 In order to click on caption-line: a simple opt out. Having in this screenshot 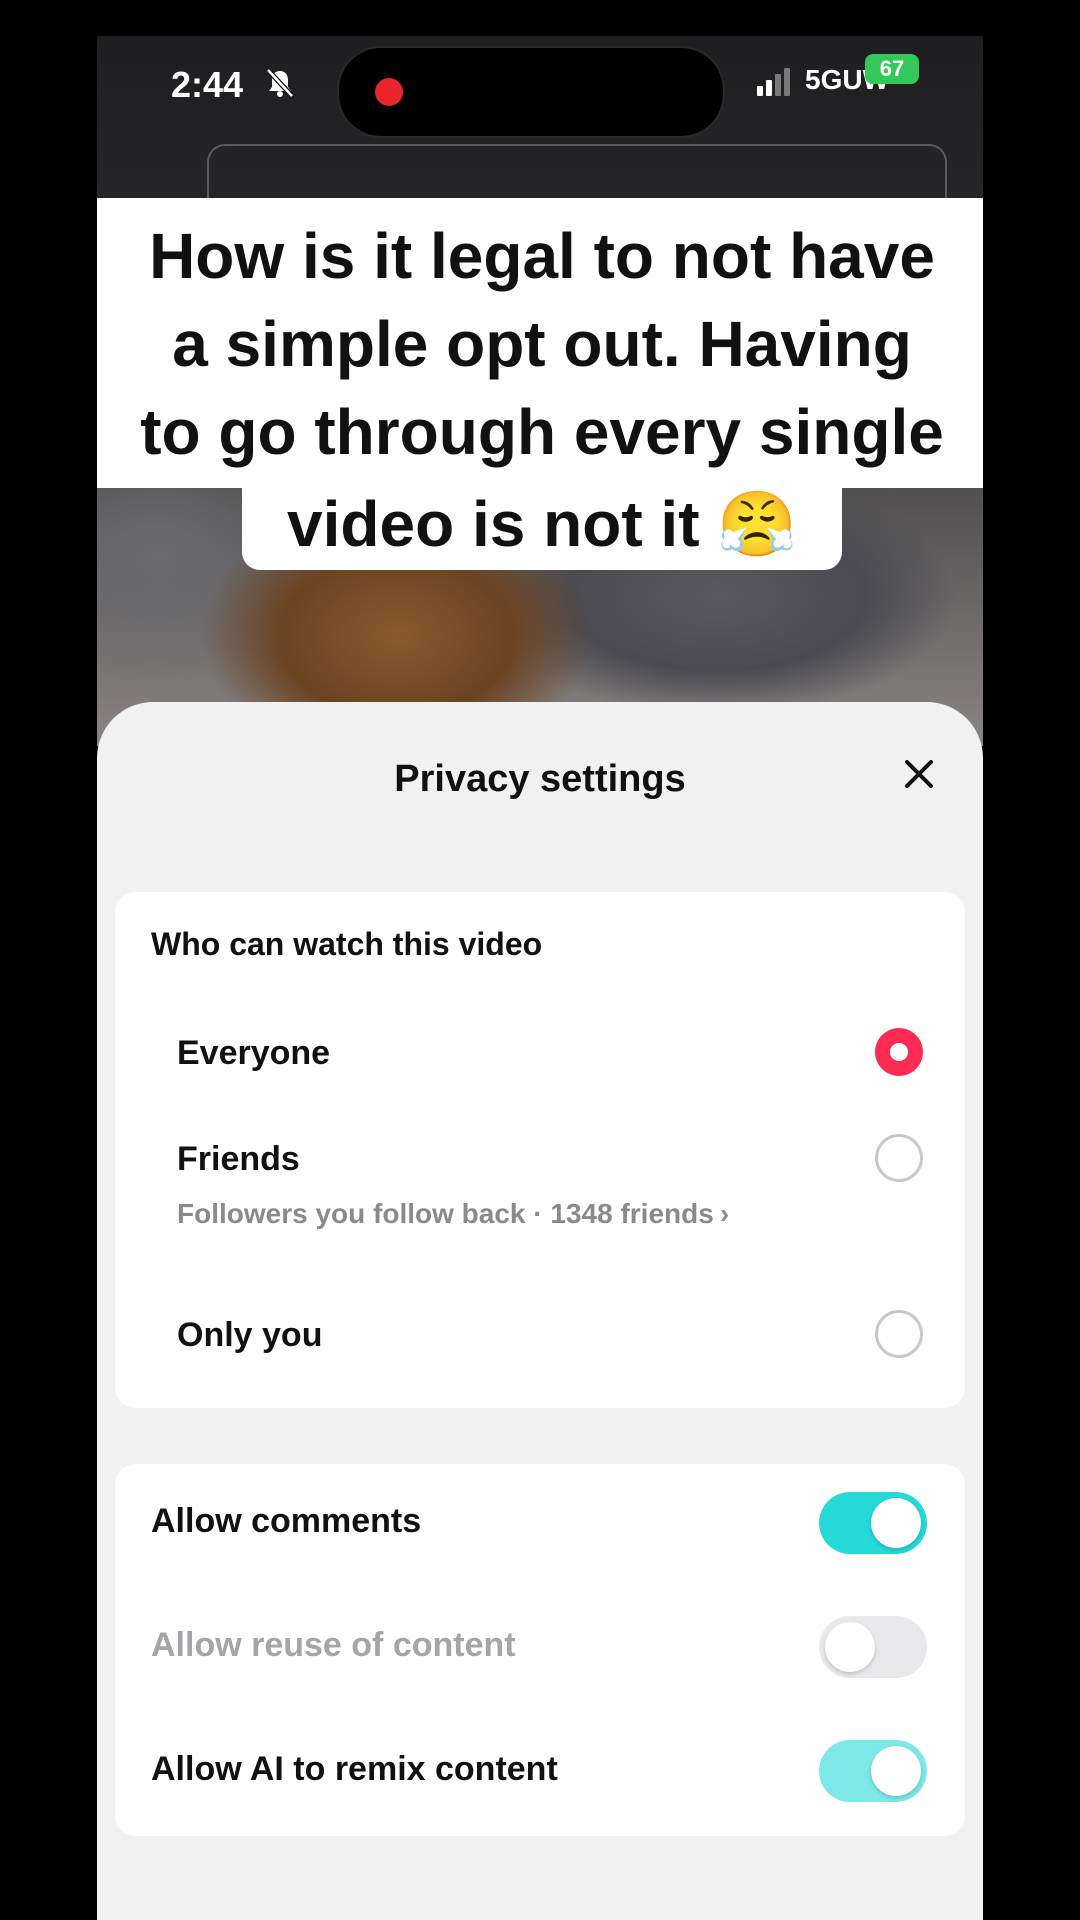, I will do `click(542, 344)`.